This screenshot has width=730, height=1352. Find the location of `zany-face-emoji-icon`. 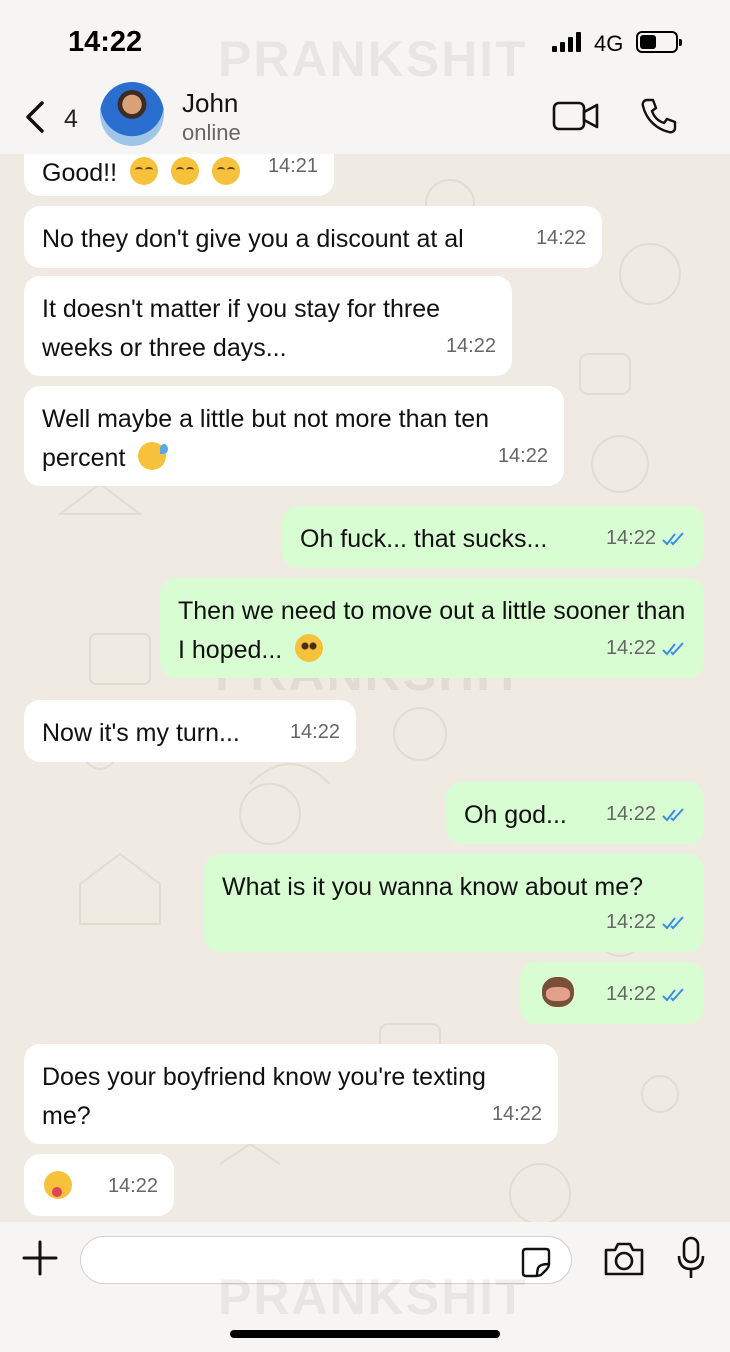

zany-face-emoji-icon is located at coordinates (58, 1185).